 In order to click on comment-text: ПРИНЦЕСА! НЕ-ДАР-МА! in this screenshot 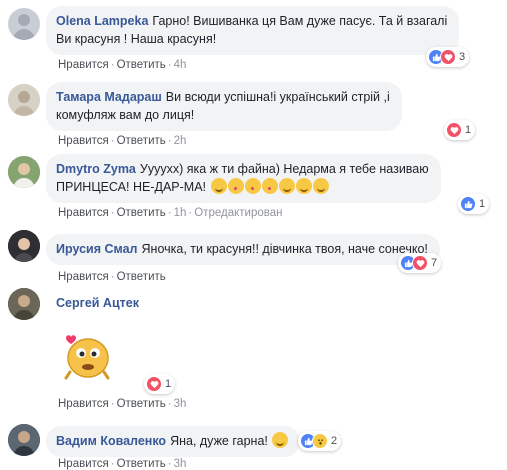, I will do `click(131, 187)`.